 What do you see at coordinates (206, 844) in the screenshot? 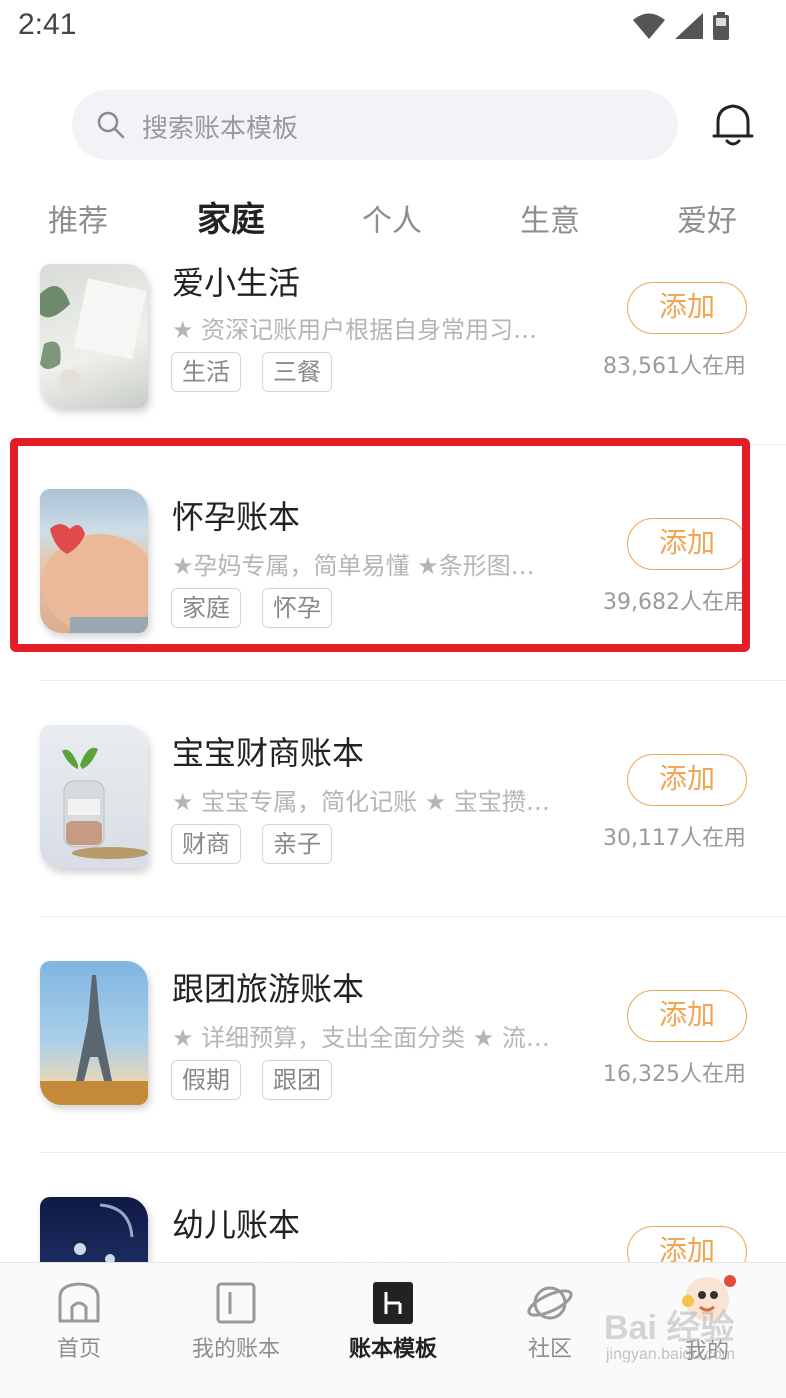
I see `template-tag: 财商` at bounding box center [206, 844].